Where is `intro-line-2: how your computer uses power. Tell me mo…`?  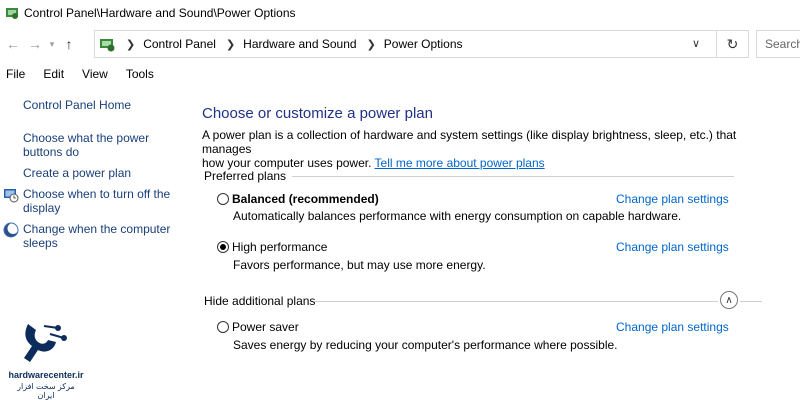 intro-line-2: how your computer uses power. Tell me mo… is located at coordinates (482, 163).